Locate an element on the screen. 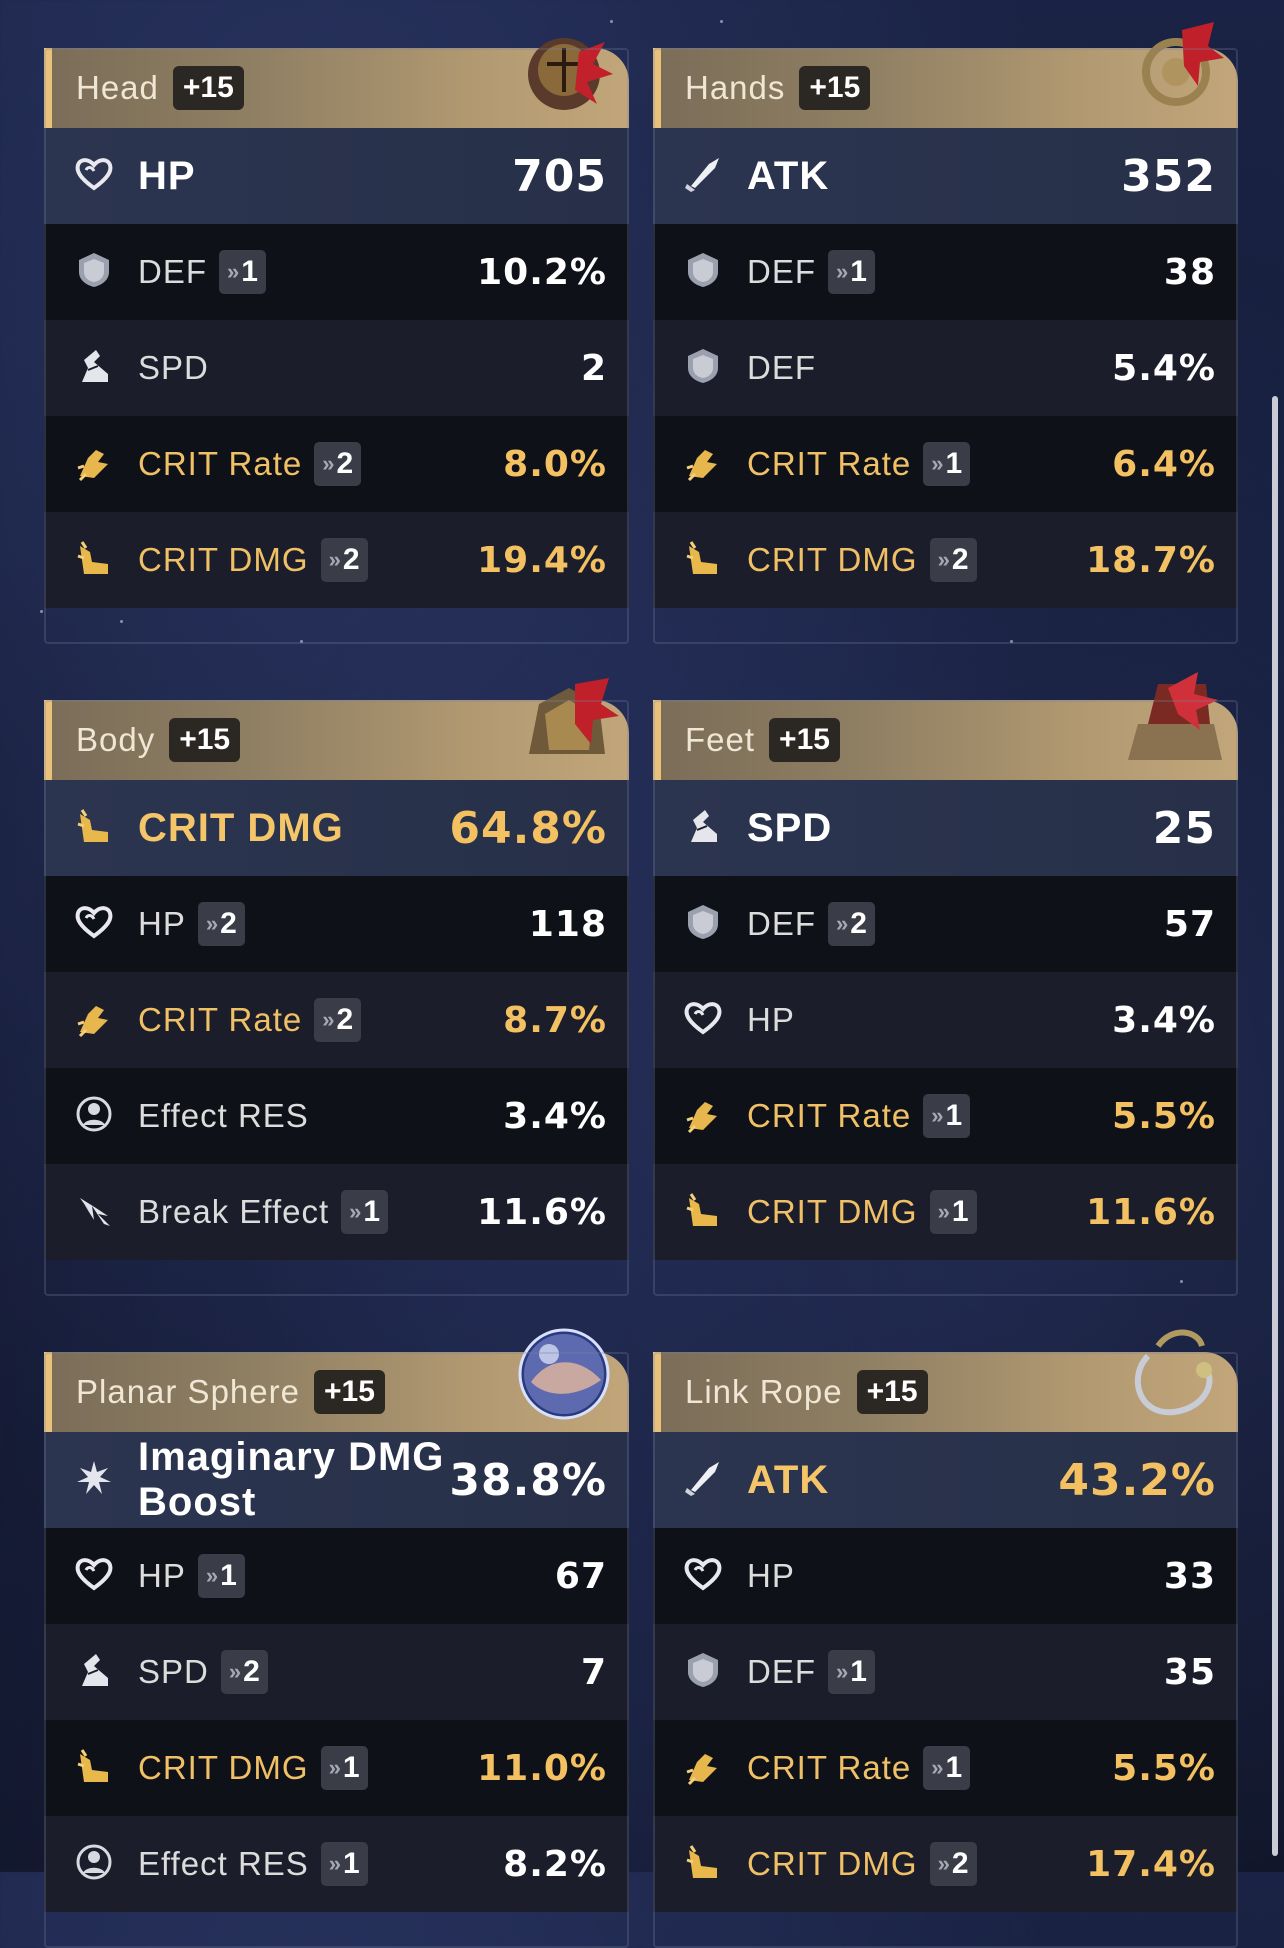 Image resolution: width=1284 pixels, height=1948 pixels. sub-stat-row: HP 3.4% is located at coordinates (945, 1020).